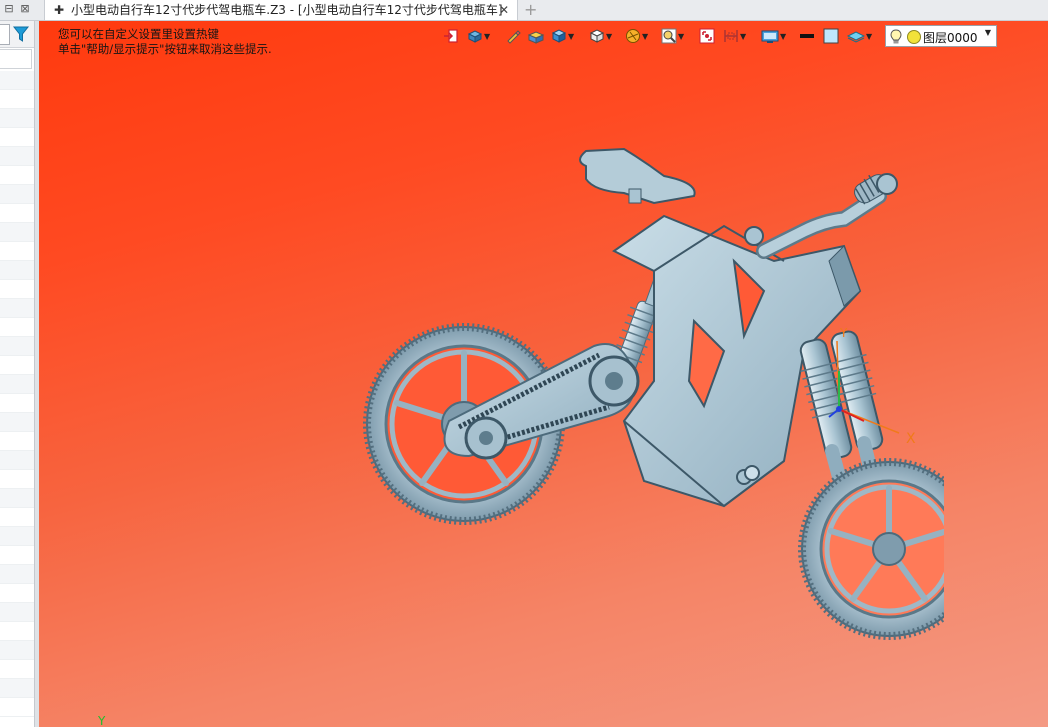 The width and height of the screenshot is (1048, 727). I want to click on restore-panel-icon: ⊟, so click(9, 9).